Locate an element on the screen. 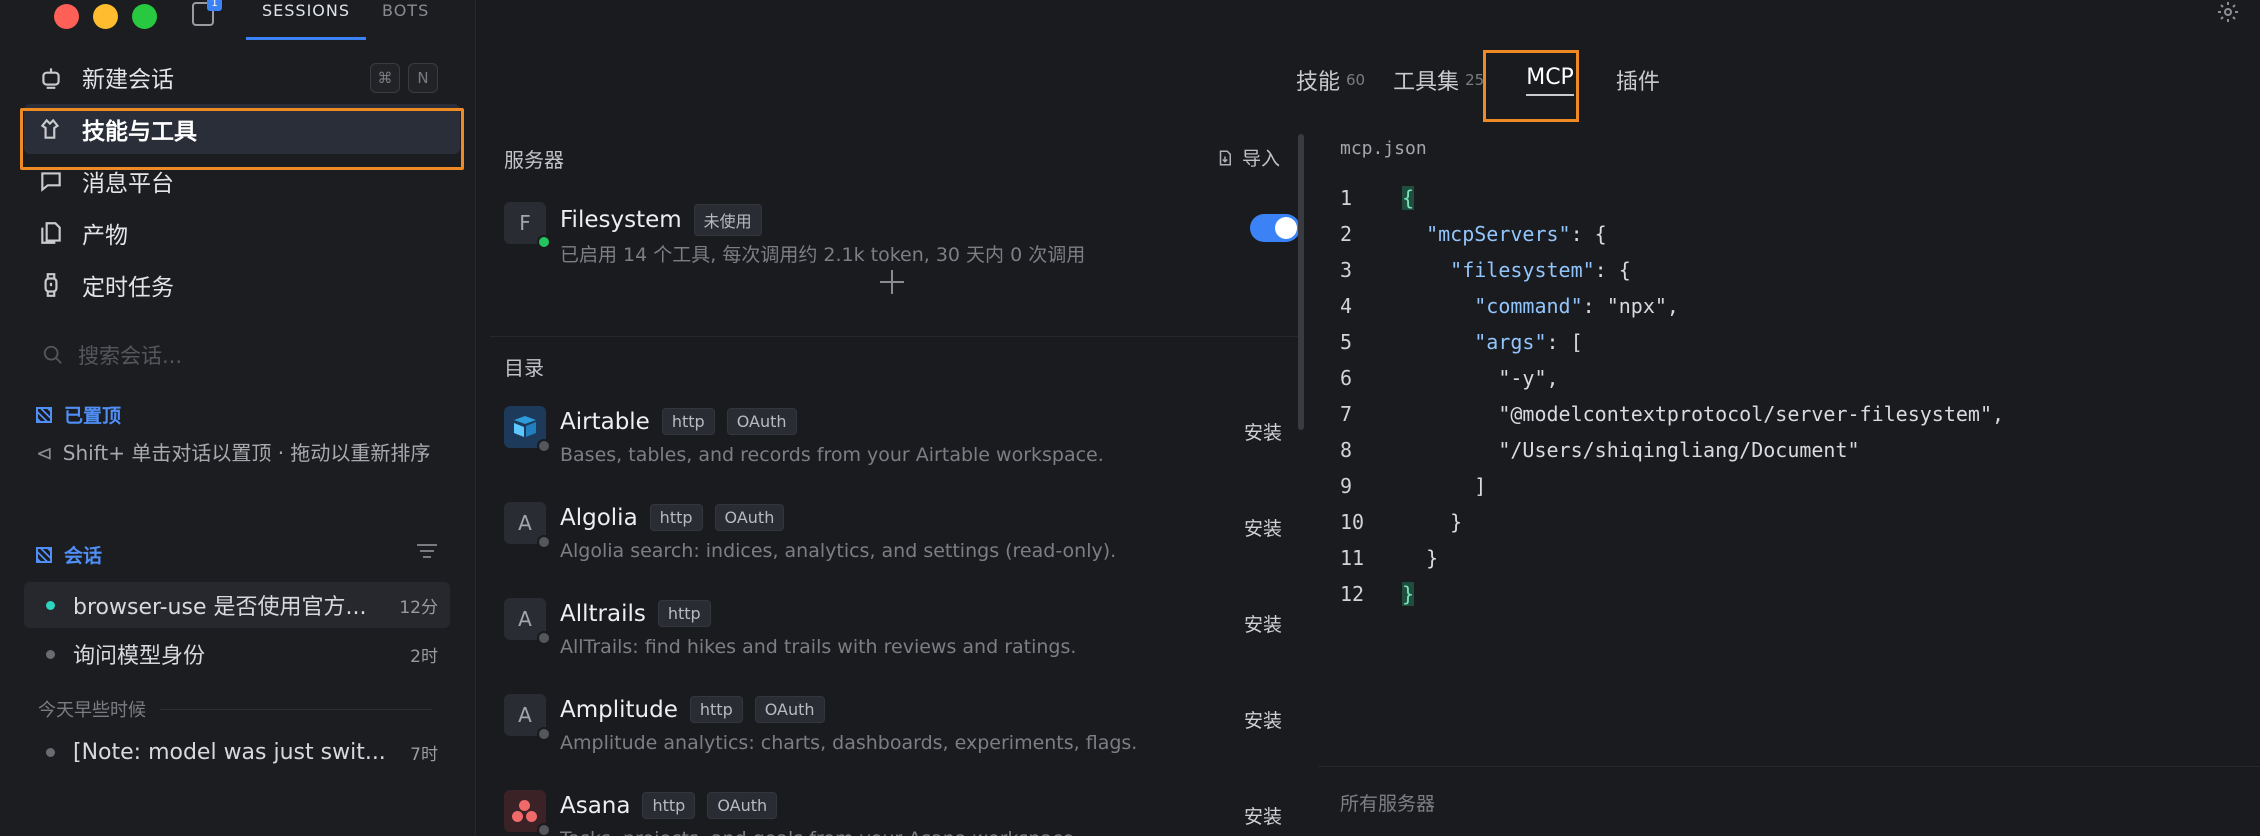  import-label: 导入 is located at coordinates (1260, 159).